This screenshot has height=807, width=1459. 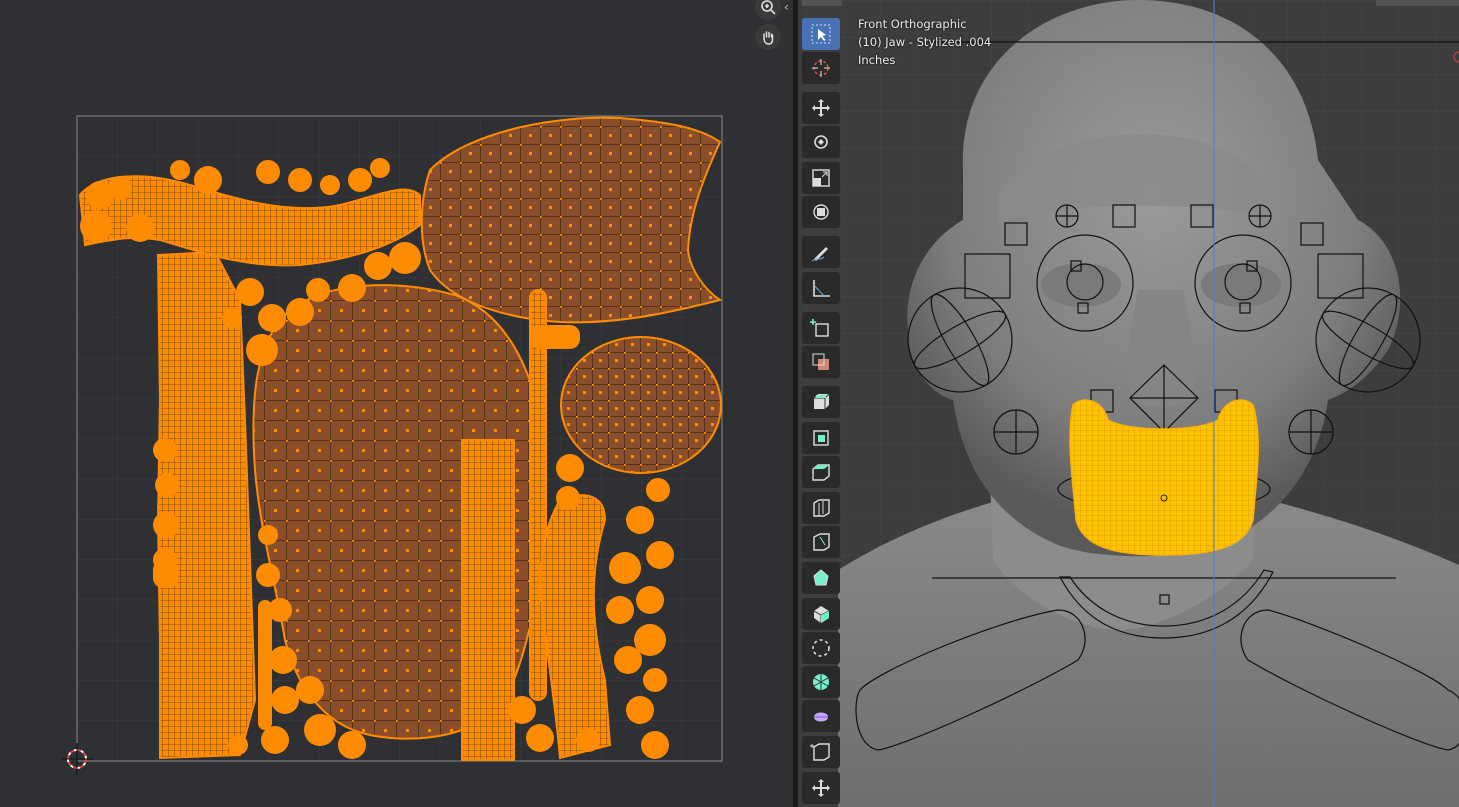 I want to click on object-info: (10) Jaw - Stylized .004, so click(x=925, y=42).